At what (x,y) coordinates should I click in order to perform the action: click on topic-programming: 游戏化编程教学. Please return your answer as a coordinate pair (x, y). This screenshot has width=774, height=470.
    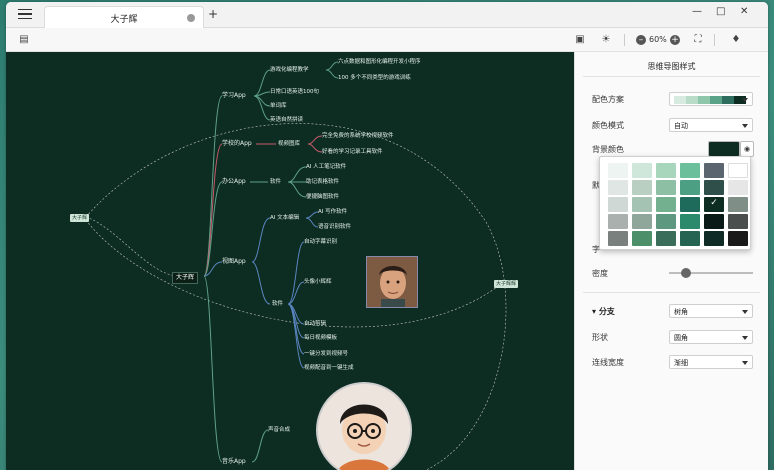
    Looking at the image, I should click on (289, 70).